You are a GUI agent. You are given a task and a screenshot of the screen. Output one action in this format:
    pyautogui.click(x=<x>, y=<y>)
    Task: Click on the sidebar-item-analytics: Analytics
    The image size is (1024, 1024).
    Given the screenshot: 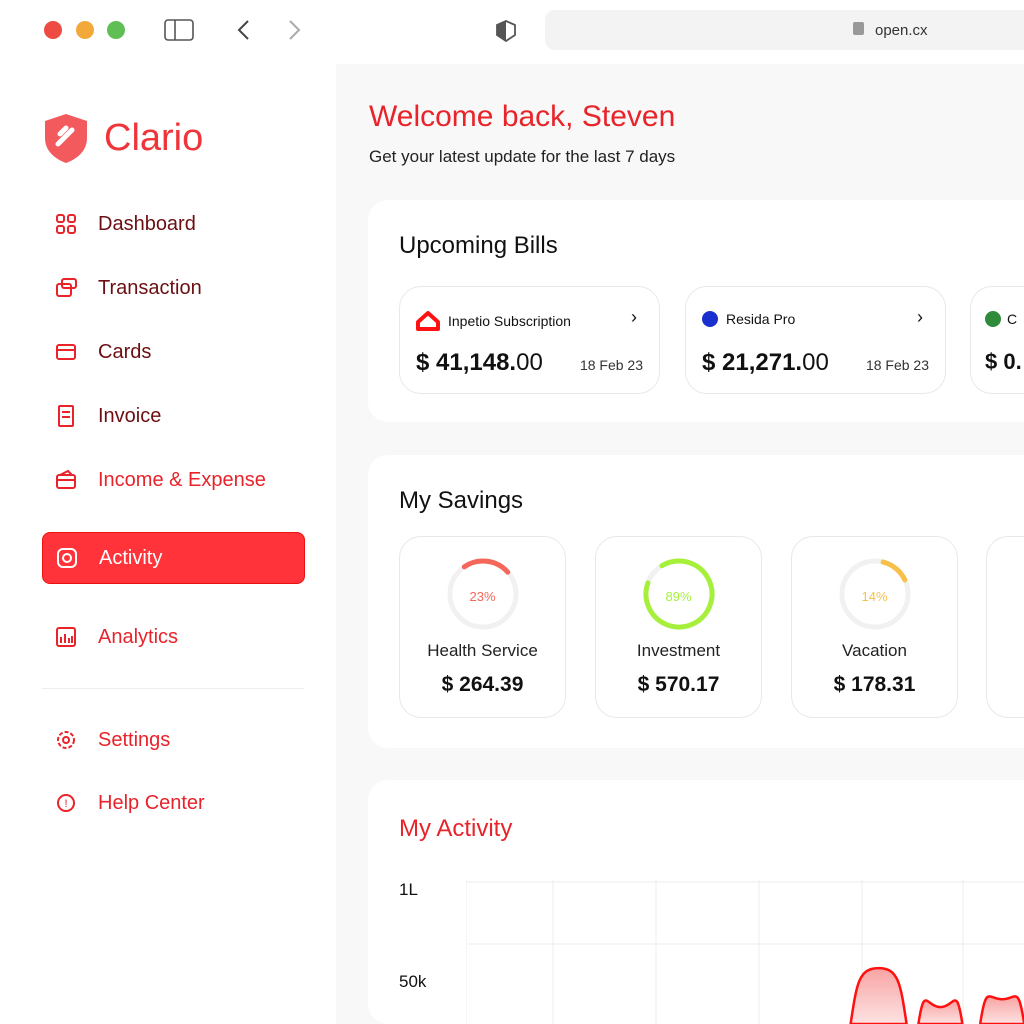 What is the action you would take?
    pyautogui.click(x=173, y=637)
    